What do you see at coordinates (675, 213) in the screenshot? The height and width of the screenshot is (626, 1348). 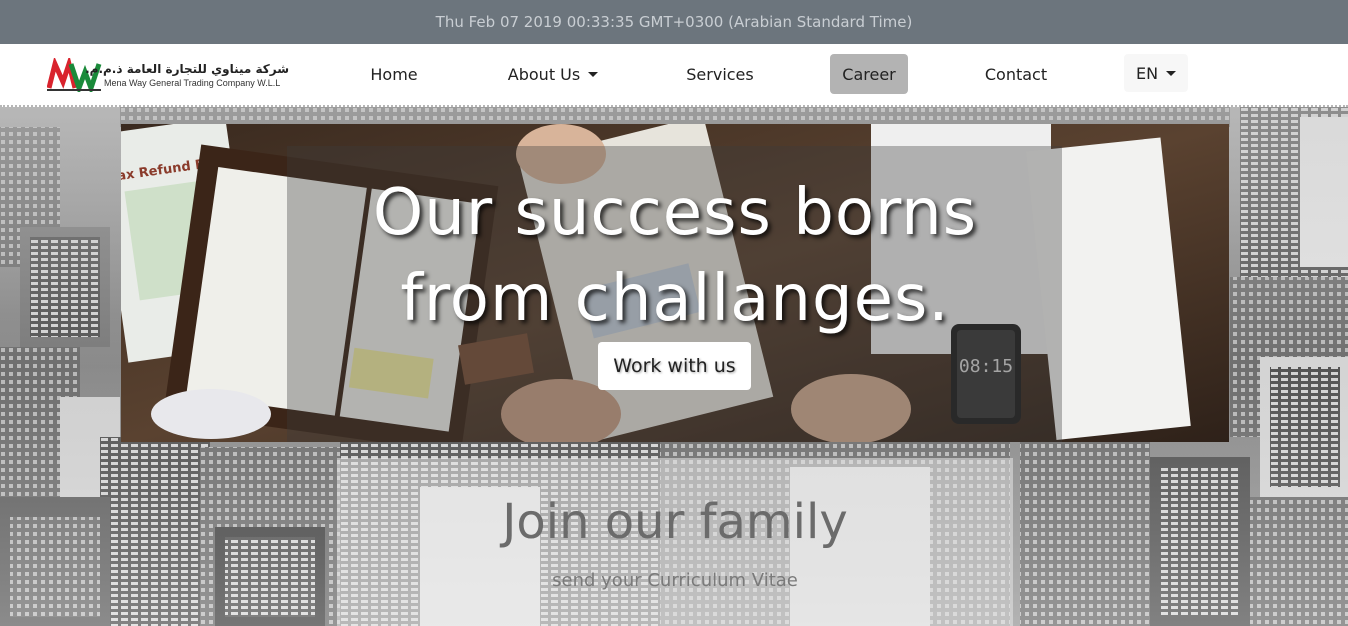 I see `hero-title-line-1: Our success borns` at bounding box center [675, 213].